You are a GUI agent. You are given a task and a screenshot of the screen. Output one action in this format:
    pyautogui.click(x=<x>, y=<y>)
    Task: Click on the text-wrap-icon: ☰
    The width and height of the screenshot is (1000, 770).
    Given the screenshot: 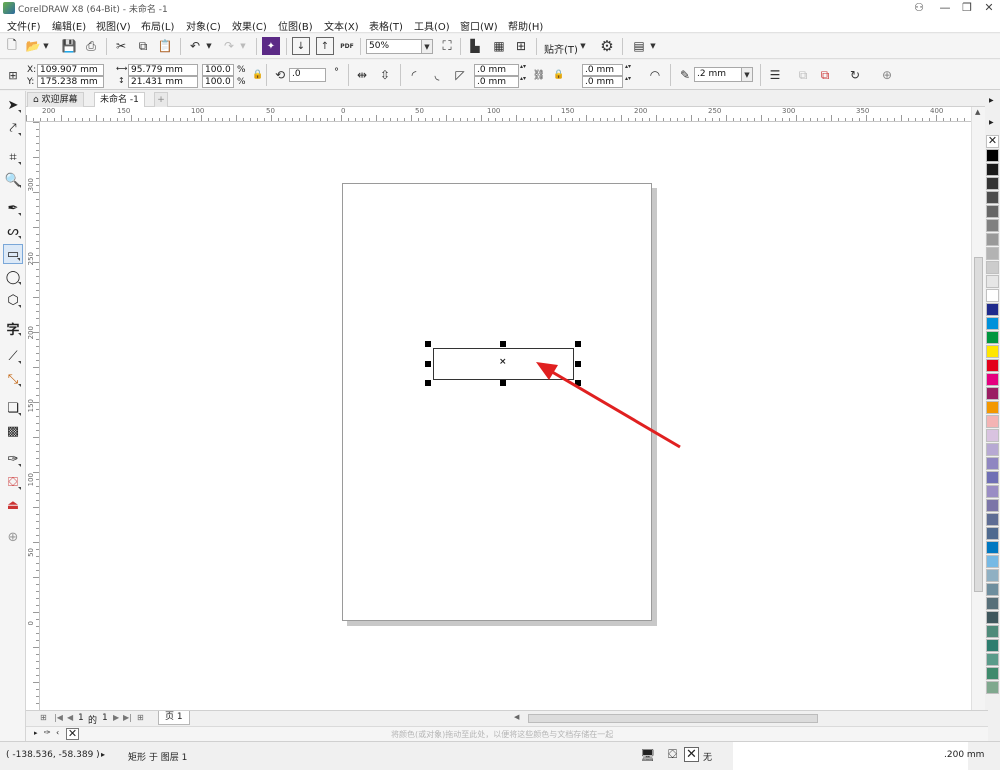 What is the action you would take?
    pyautogui.click(x=775, y=75)
    